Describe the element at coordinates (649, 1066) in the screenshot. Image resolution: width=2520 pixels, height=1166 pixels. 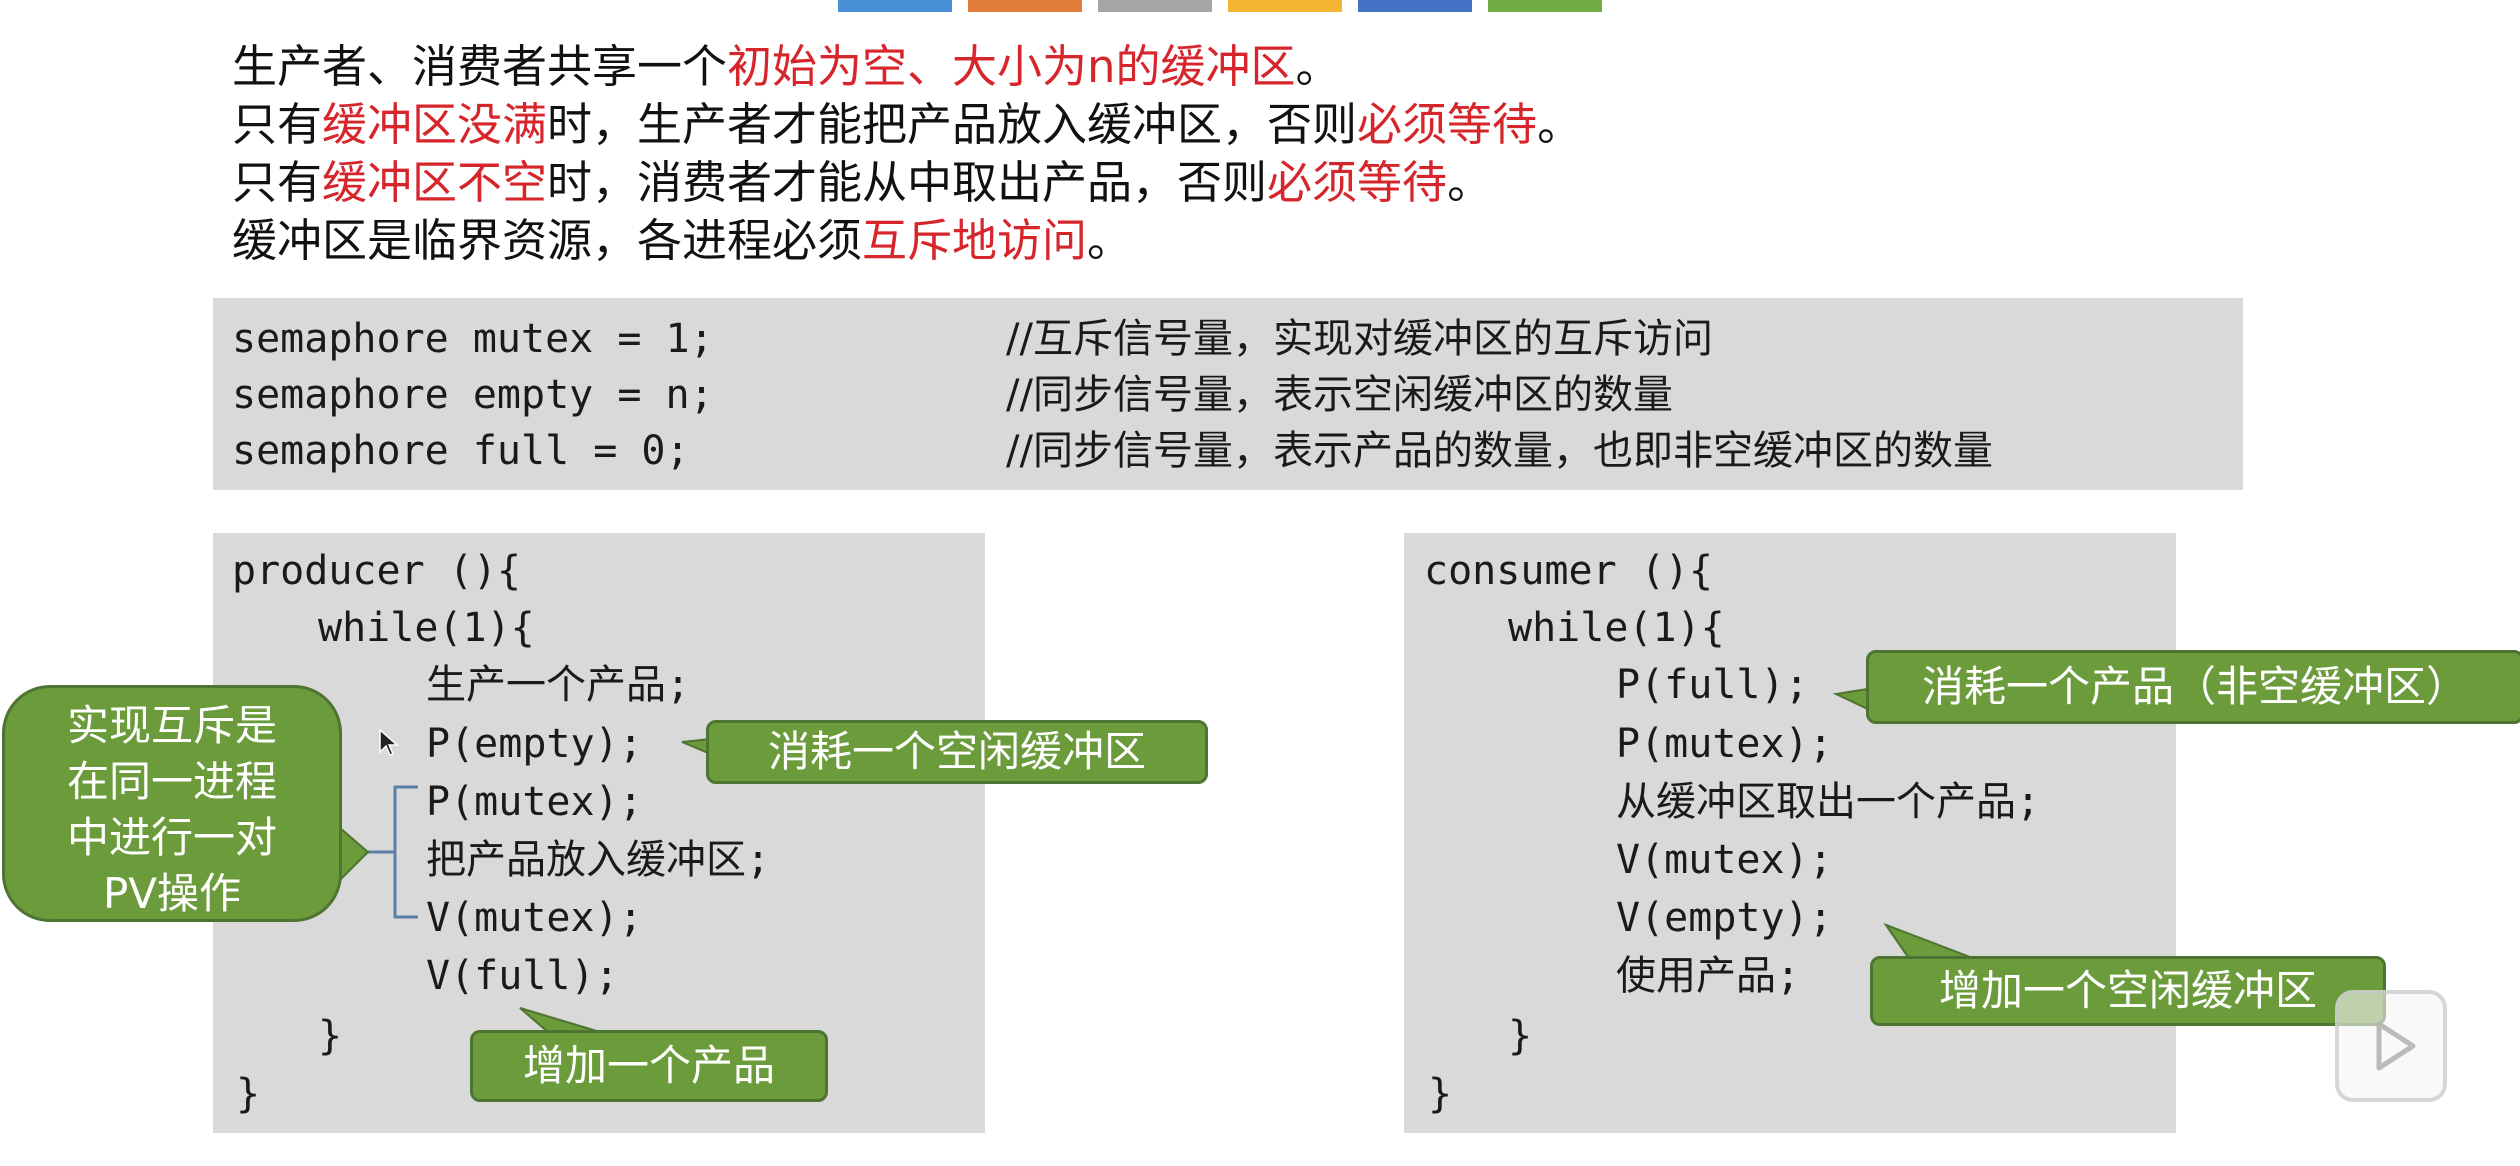
I see `callout-add-product: 增加一个产品` at that location.